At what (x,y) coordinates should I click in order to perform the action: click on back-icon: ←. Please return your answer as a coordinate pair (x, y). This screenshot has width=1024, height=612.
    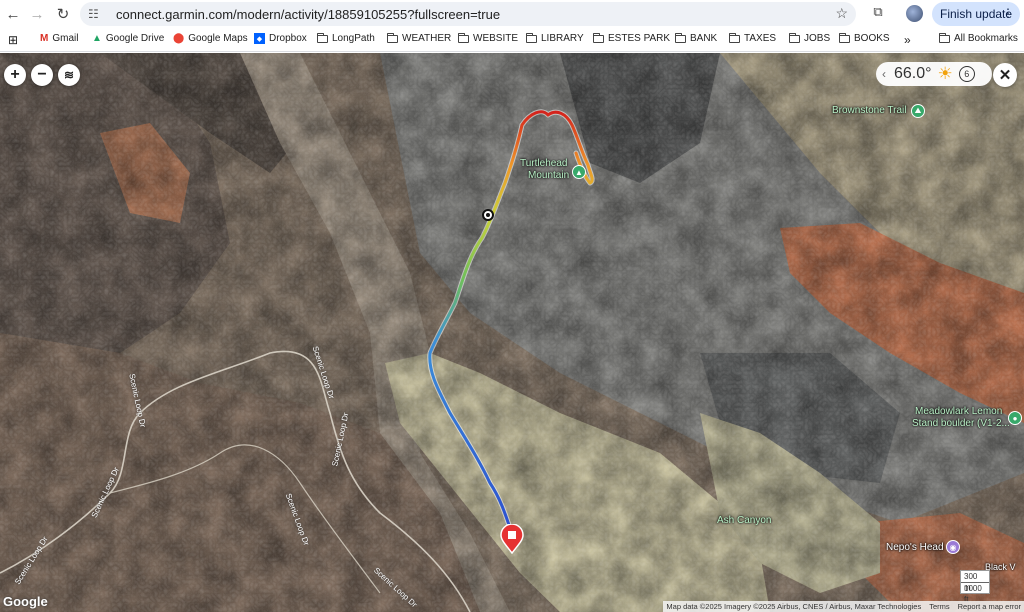
    Looking at the image, I should click on (13, 14).